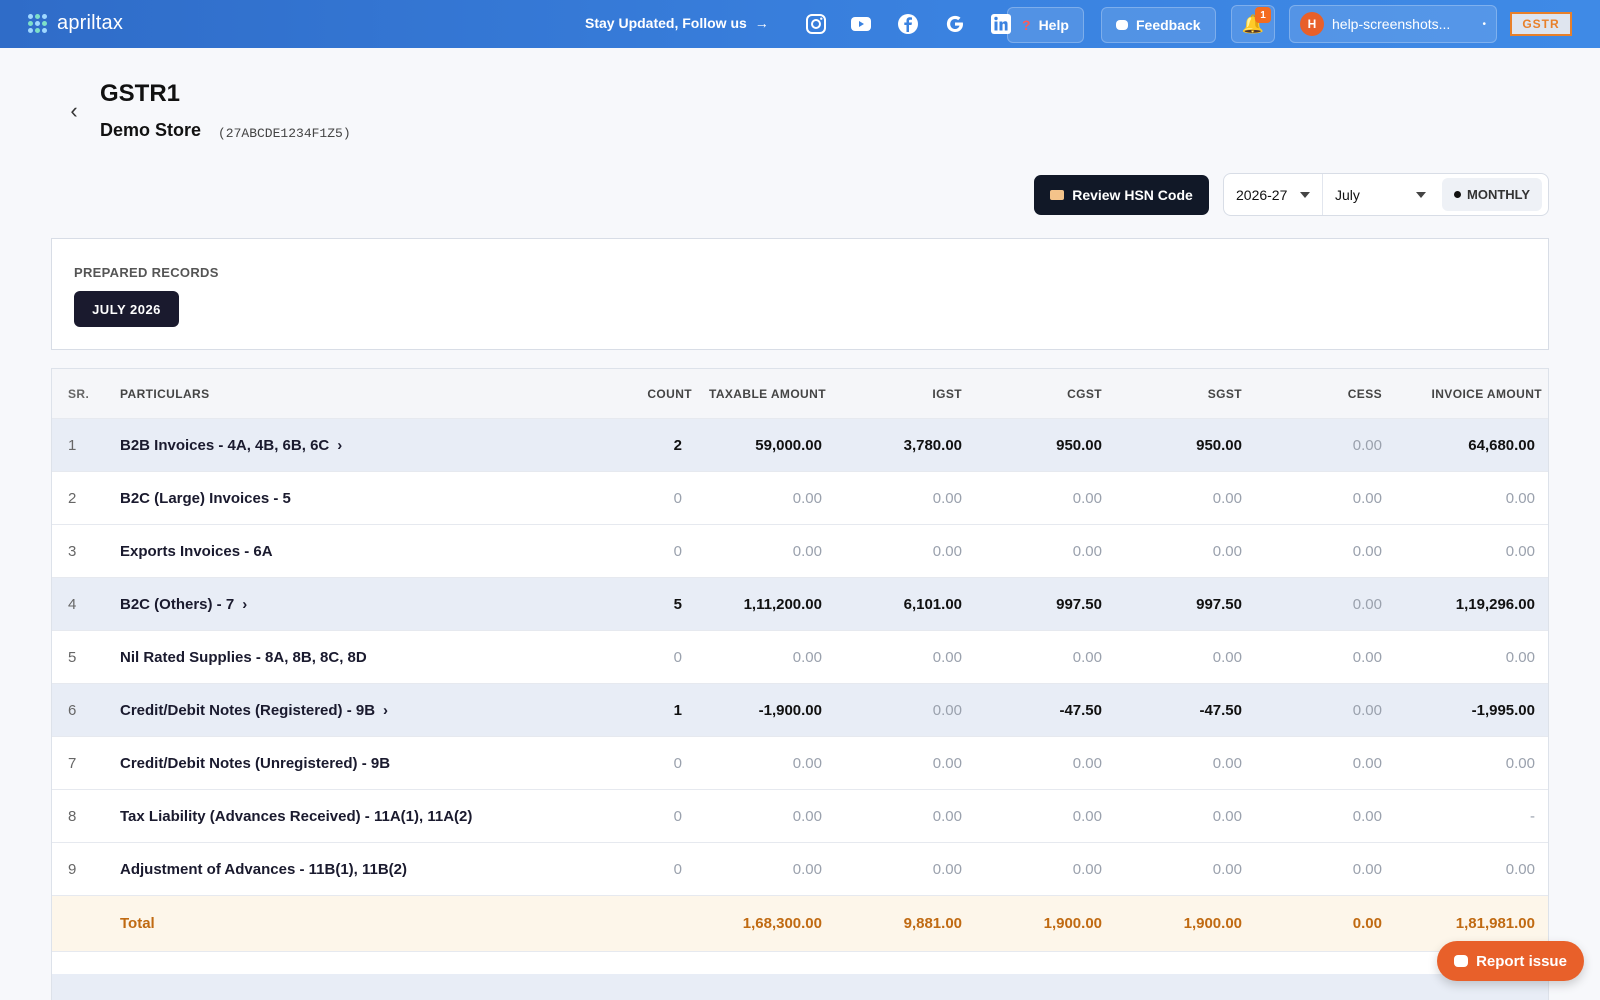 The image size is (1600, 1000). Describe the element at coordinates (1262, 194) in the screenshot. I see `year-value: 2026-27` at that location.